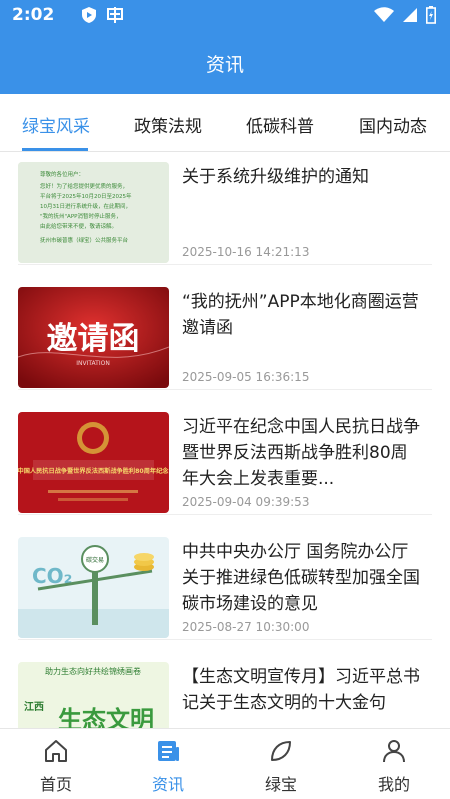 The image size is (450, 799). What do you see at coordinates (394, 764) in the screenshot?
I see `tabbar-mine: 我的` at bounding box center [394, 764].